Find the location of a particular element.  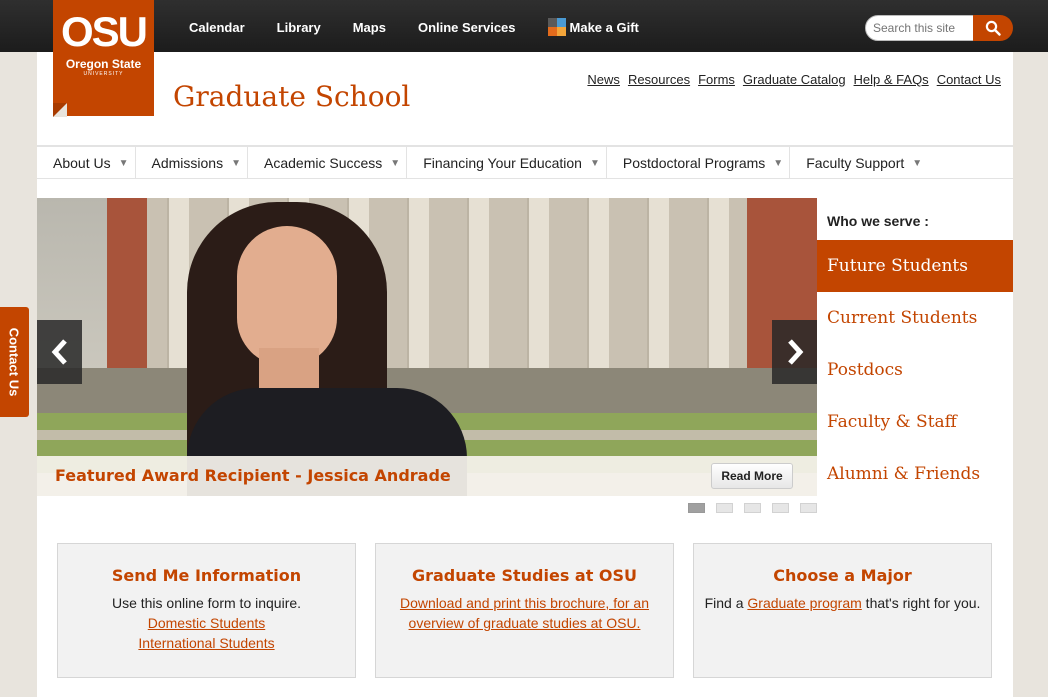

logo-university-text: UNIVERSITY is located at coordinates (103, 74).